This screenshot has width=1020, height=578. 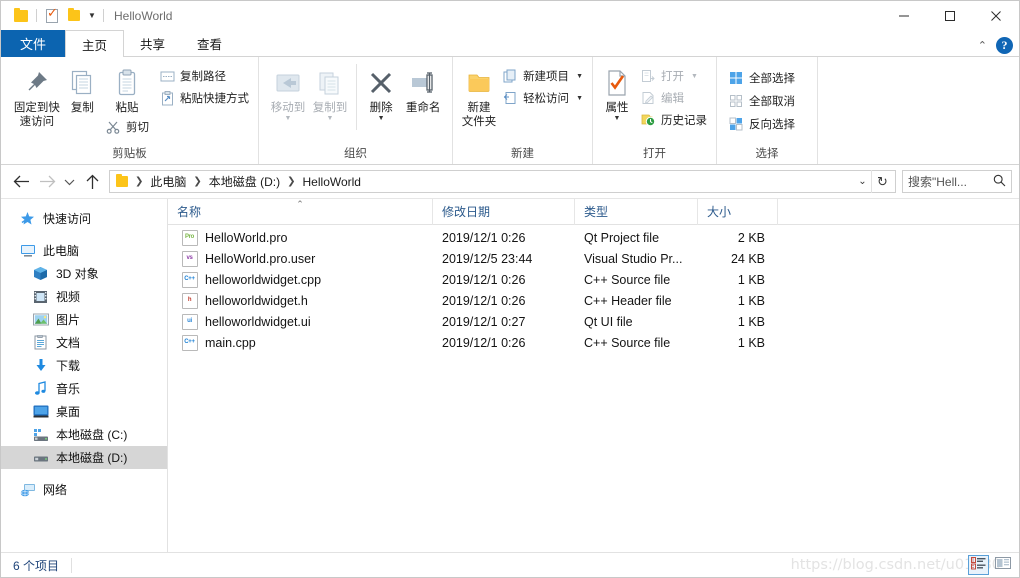 What do you see at coordinates (204, 98) in the screenshot?
I see `paste-shortcut-button: 粘贴快捷方式` at bounding box center [204, 98].